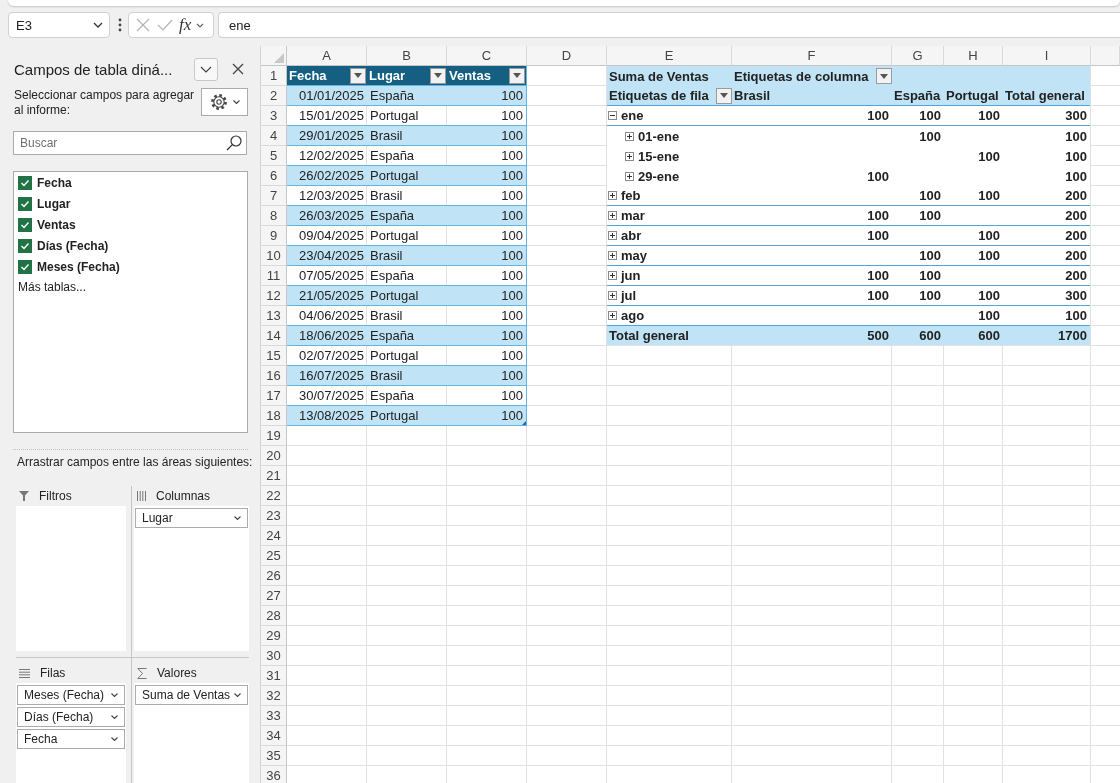 Image resolution: width=1120 pixels, height=783 pixels. Describe the element at coordinates (78, 266) in the screenshot. I see `field-name: Meses (Fecha)` at that location.